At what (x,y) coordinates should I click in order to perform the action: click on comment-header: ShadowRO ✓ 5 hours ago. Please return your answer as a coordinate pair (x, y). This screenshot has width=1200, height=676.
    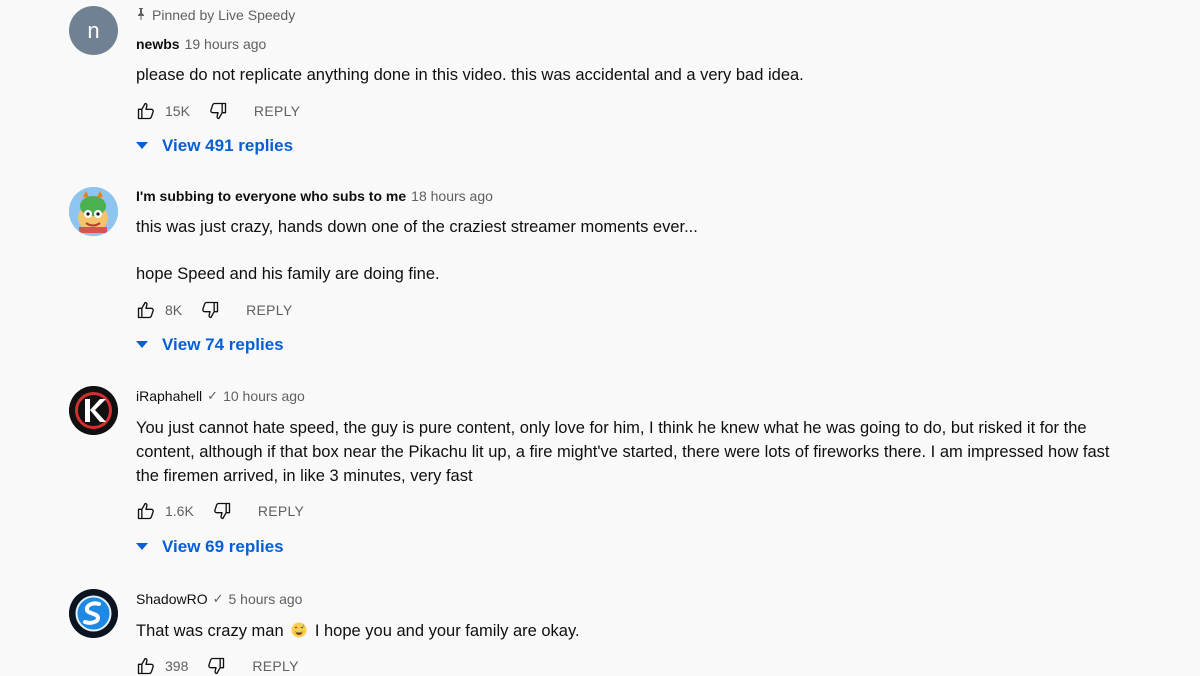
    Looking at the image, I should click on (638, 599).